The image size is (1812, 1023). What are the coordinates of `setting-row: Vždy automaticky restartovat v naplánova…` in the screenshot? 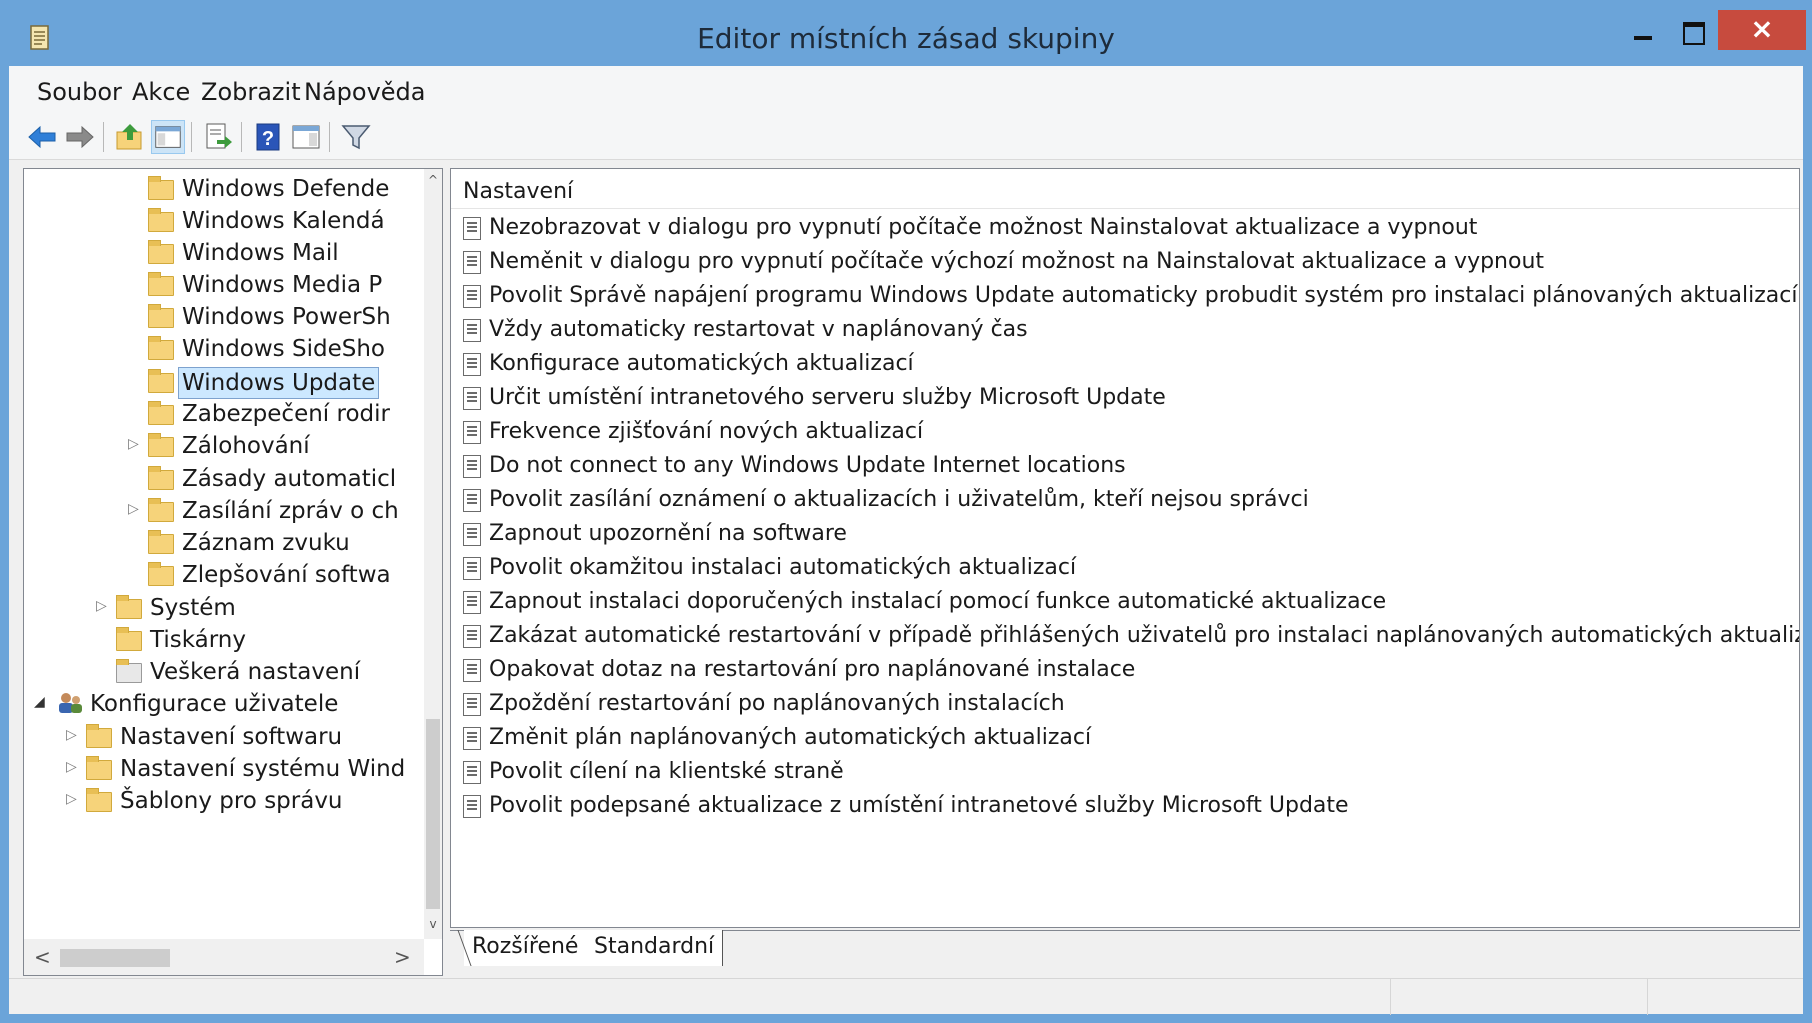 It's located at (1125, 330).